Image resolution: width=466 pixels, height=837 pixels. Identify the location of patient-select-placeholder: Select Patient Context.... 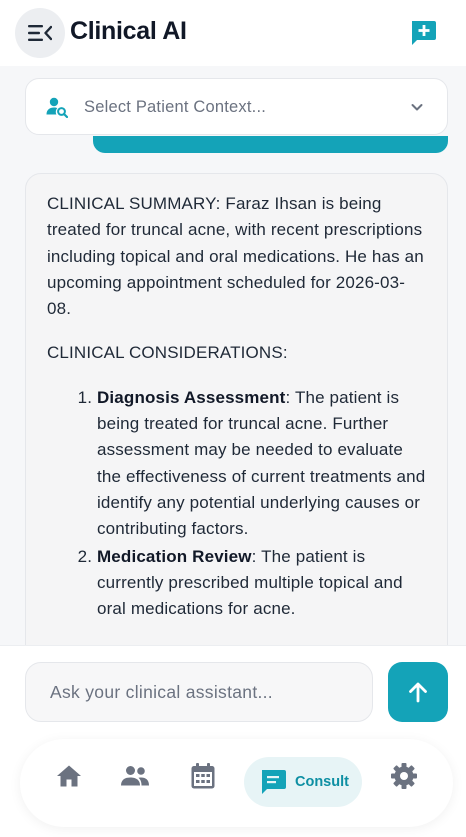
(175, 107).